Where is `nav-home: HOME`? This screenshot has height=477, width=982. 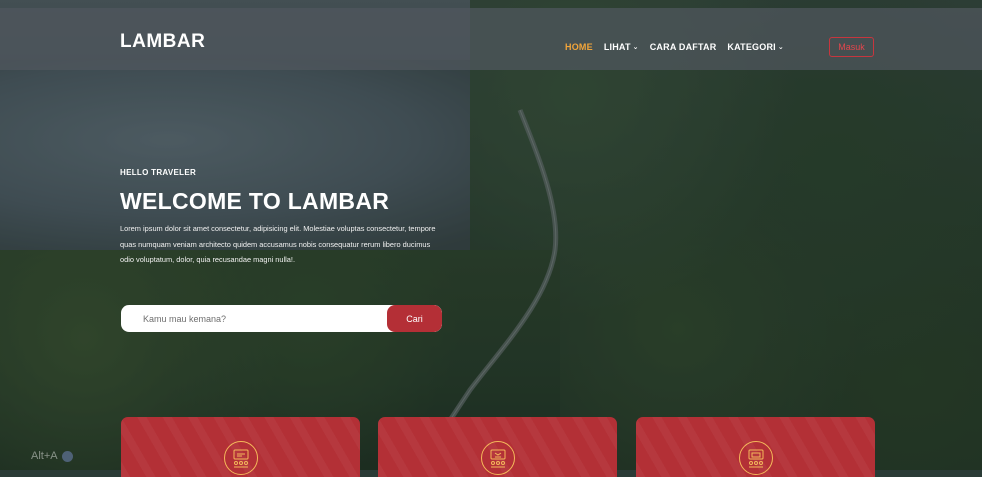
nav-home: HOME is located at coordinates (579, 47).